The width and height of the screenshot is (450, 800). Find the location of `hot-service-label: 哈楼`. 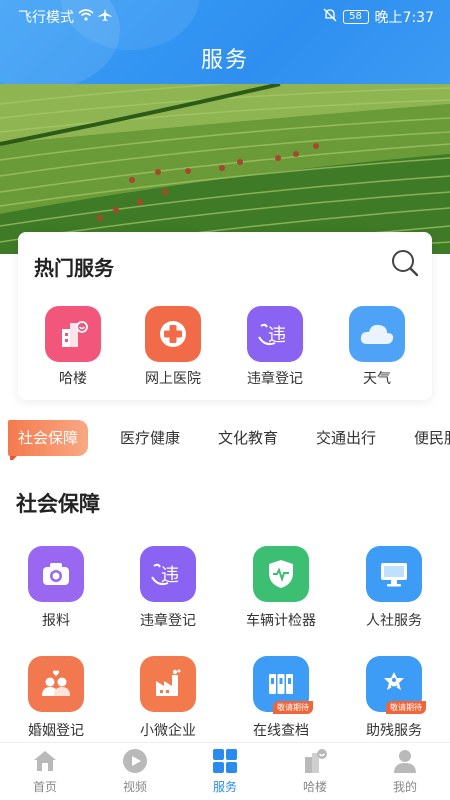

hot-service-label: 哈楼 is located at coordinates (73, 379).